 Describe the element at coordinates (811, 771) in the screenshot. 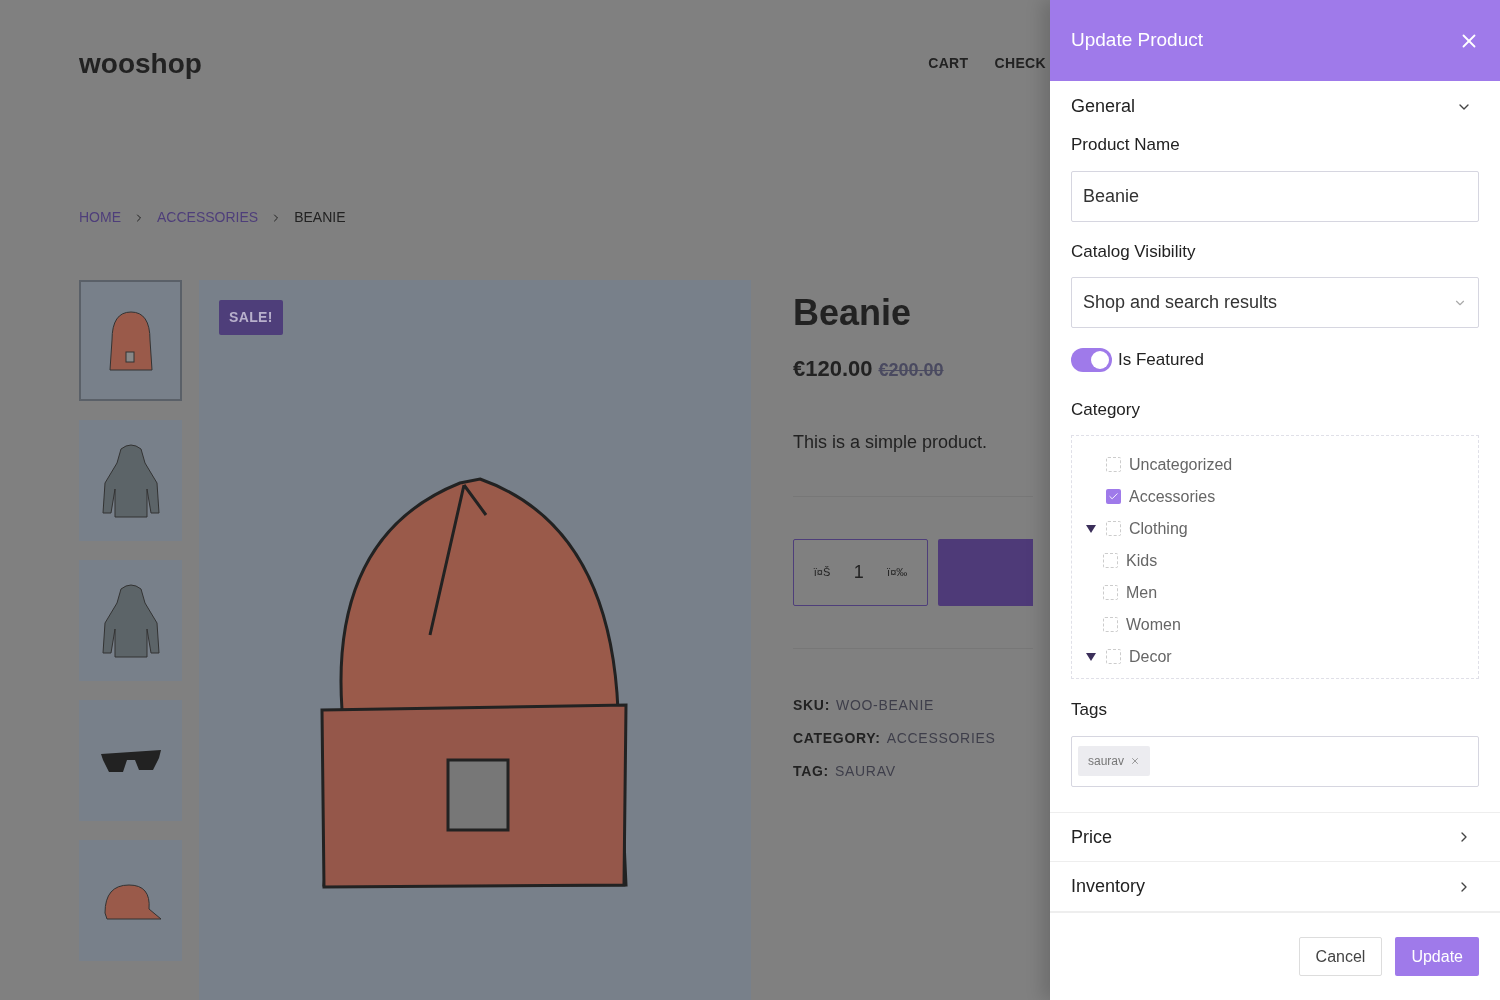

I see `meta-label: TAG:` at that location.